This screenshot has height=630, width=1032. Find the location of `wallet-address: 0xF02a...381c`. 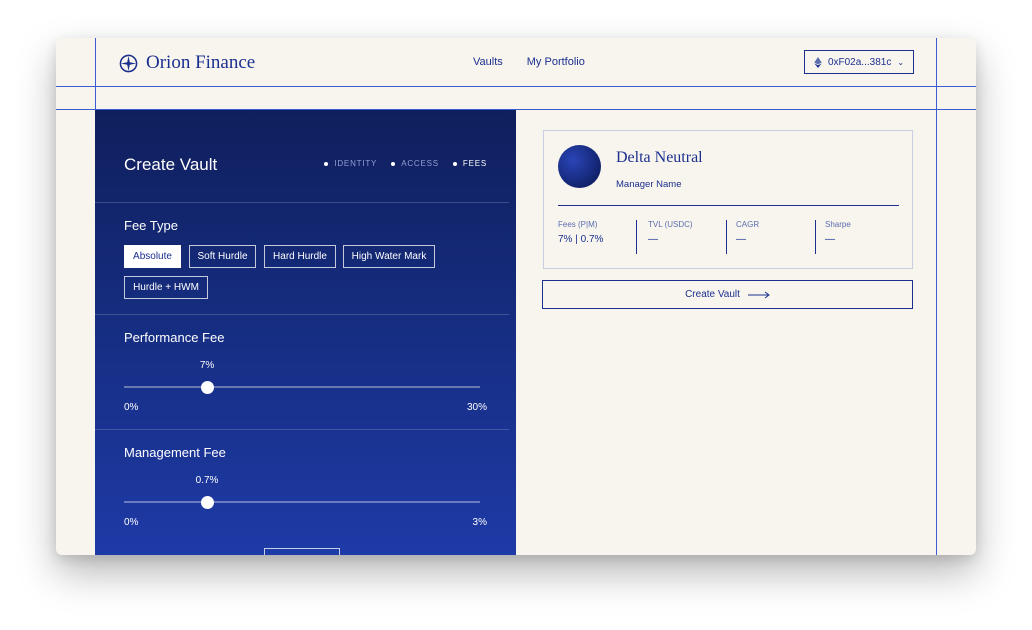

wallet-address: 0xF02a...381c is located at coordinates (859, 62).